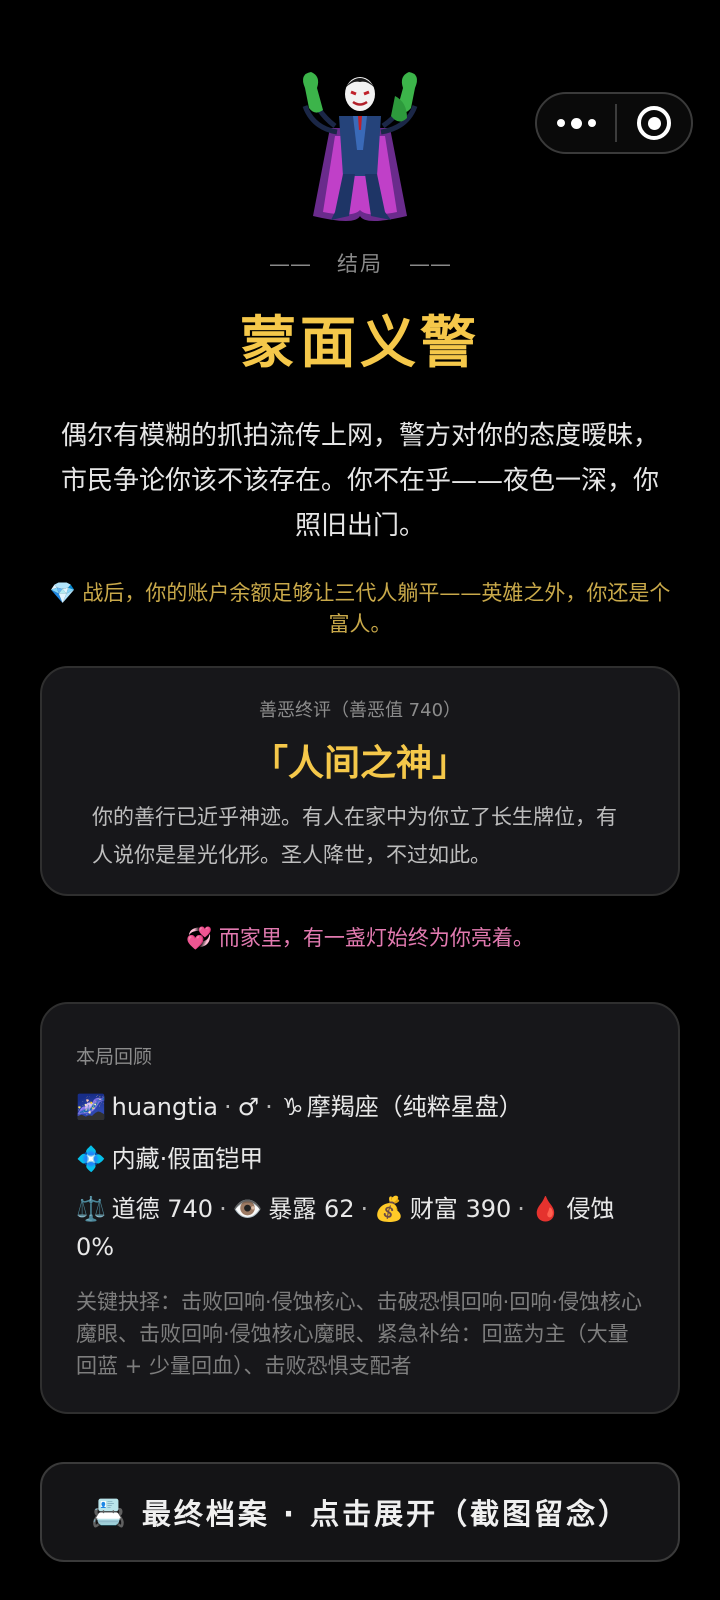 This screenshot has height=1600, width=720. I want to click on wealth-text: 战后，你的账户余额足够让三代人躺平——英雄之外，你还是个富人。, so click(376, 608).